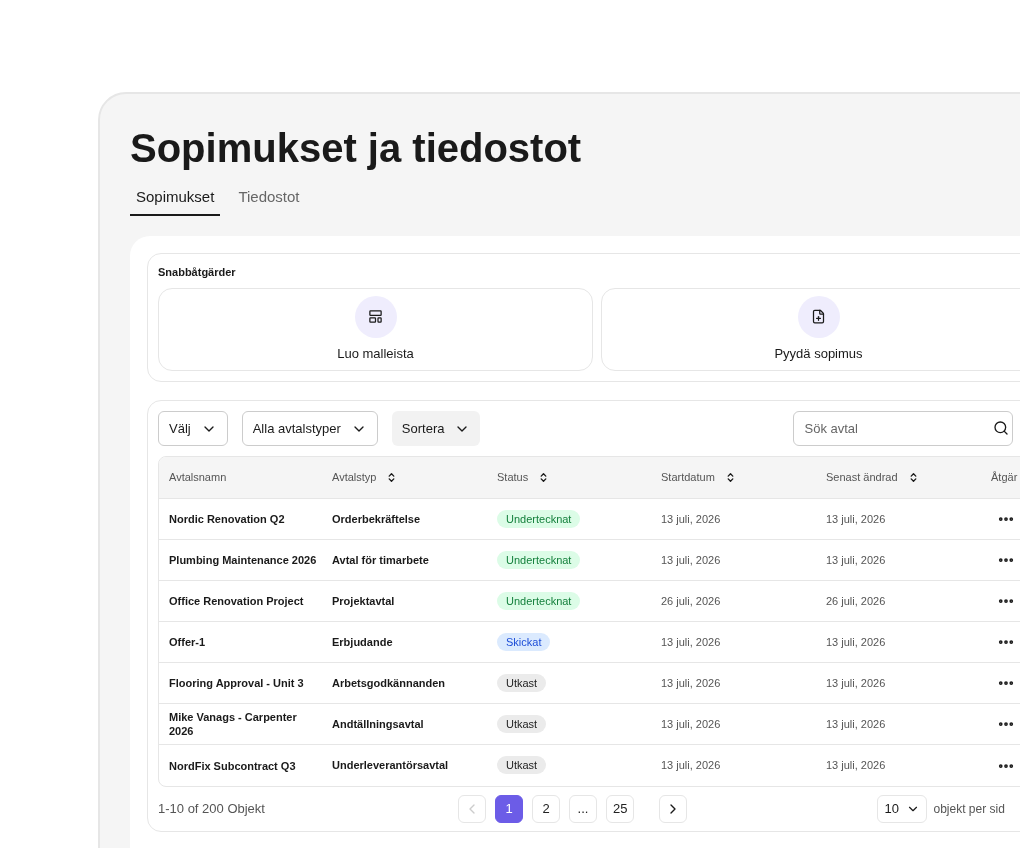  Describe the element at coordinates (688, 478) in the screenshot. I see `column-header: Startdatum` at that location.